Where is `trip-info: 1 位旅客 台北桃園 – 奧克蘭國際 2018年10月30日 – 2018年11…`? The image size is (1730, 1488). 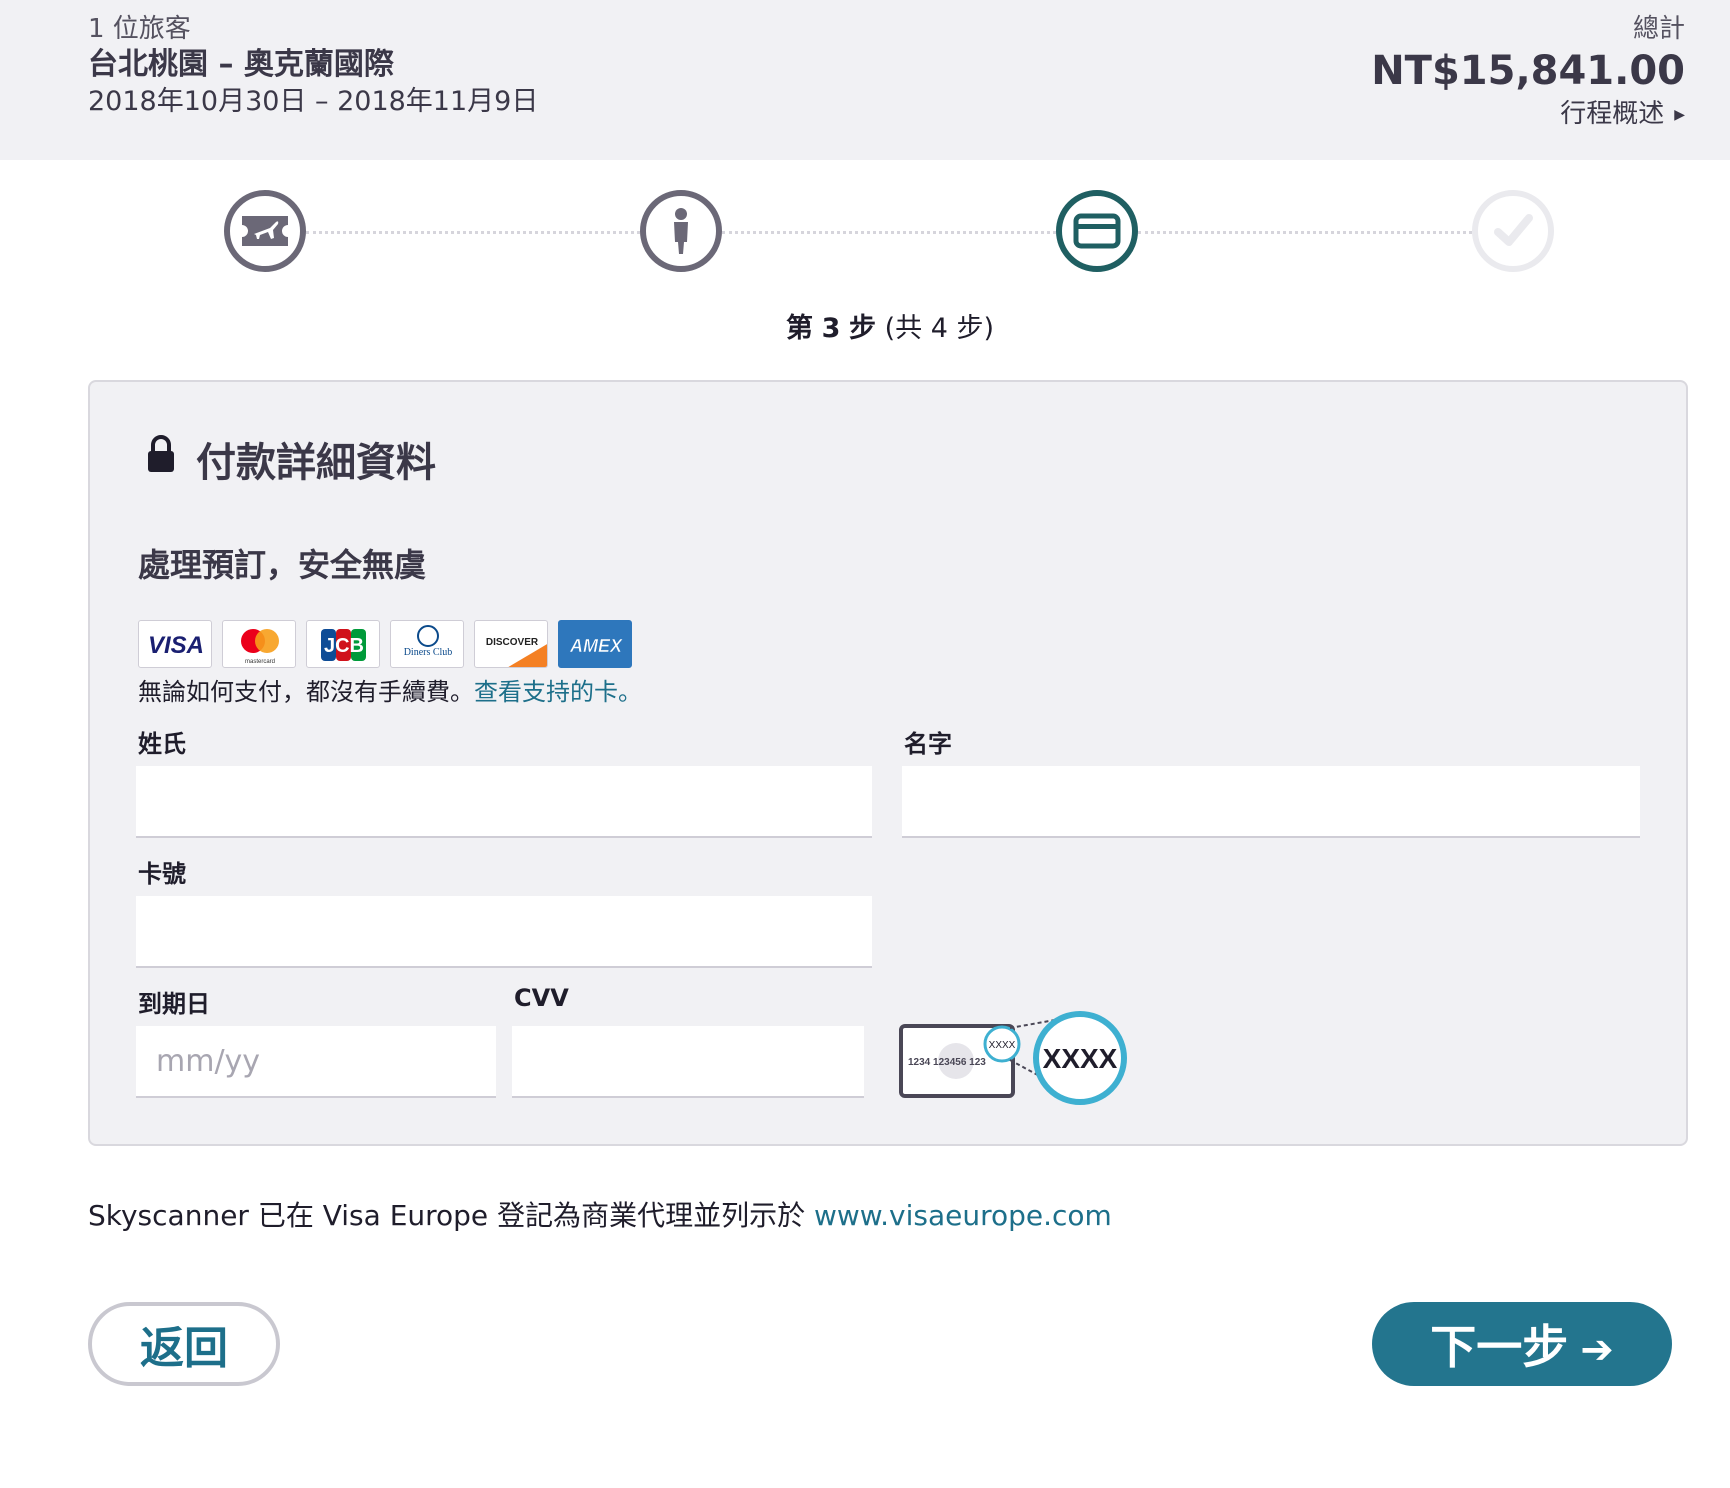 trip-info: 1 位旅客 台北桃園 – 奧克蘭國際 2018年10月30日 – 2018年11… is located at coordinates (313, 66).